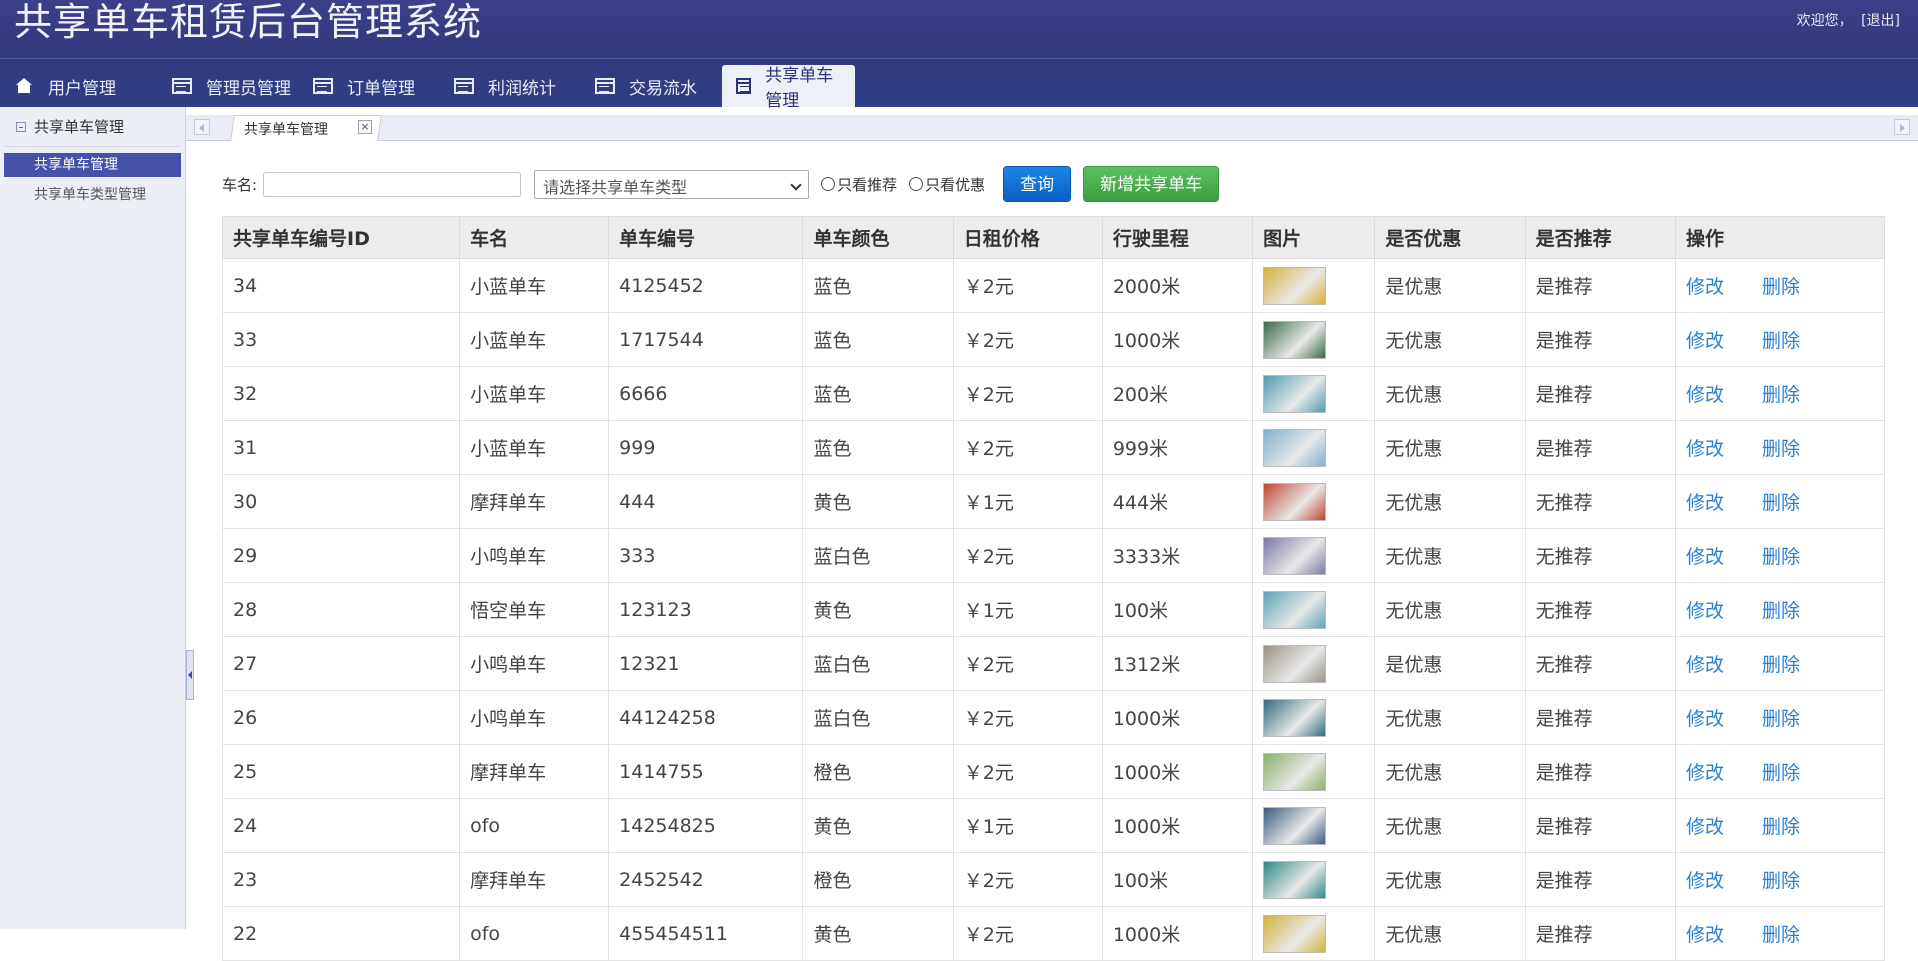 The height and width of the screenshot is (961, 1918). I want to click on logout-link: [退出], so click(1880, 21).